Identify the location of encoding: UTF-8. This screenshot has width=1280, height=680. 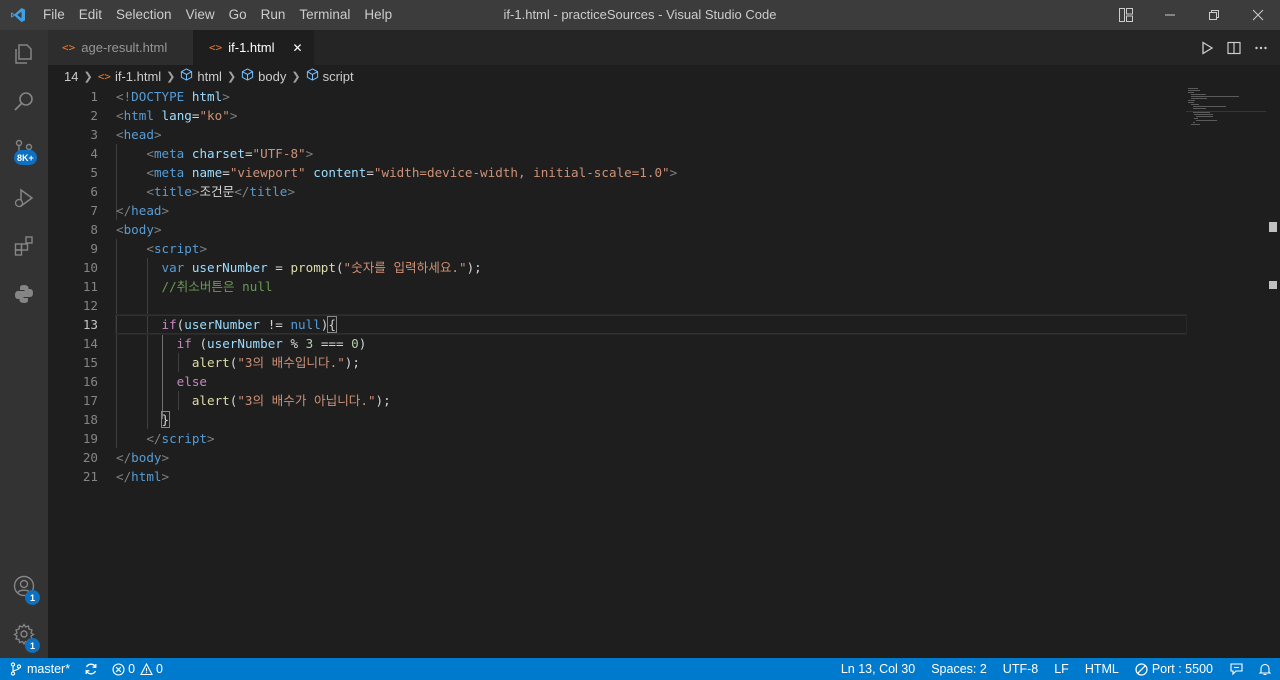
(1020, 669).